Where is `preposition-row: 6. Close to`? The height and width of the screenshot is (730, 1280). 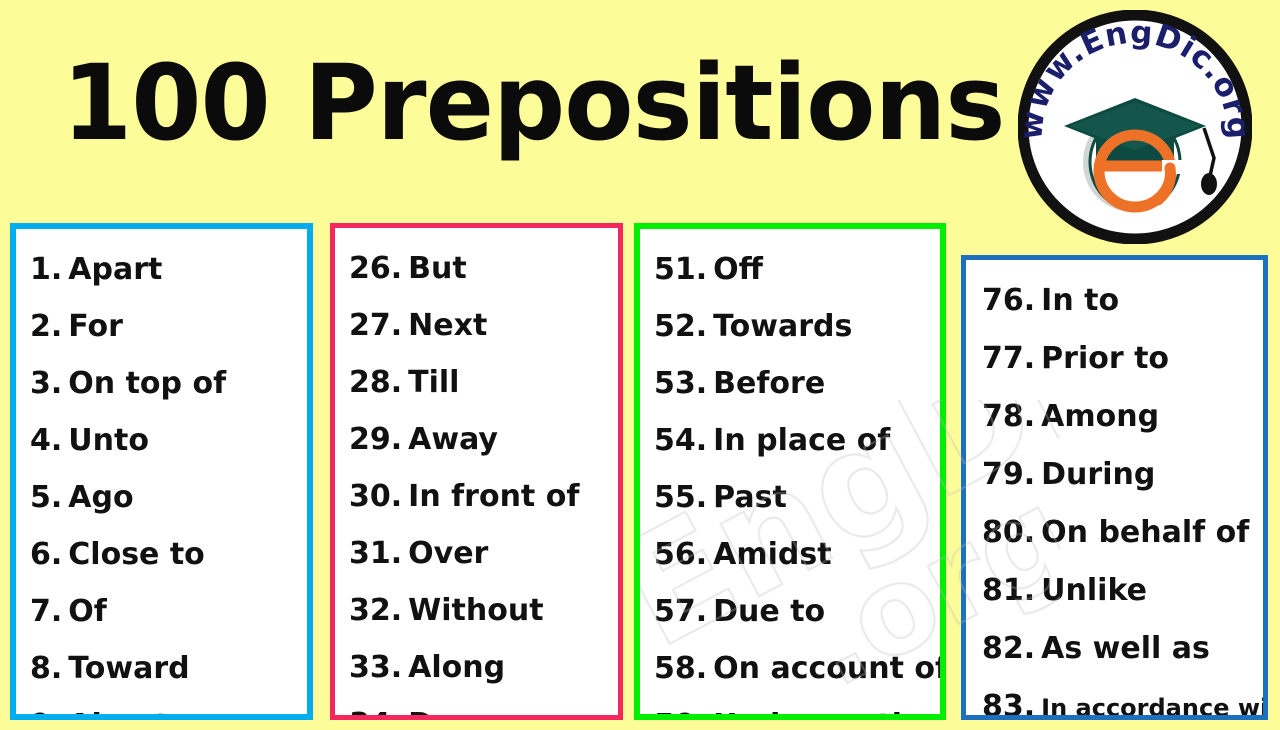
preposition-row: 6. Close to is located at coordinates (161, 554).